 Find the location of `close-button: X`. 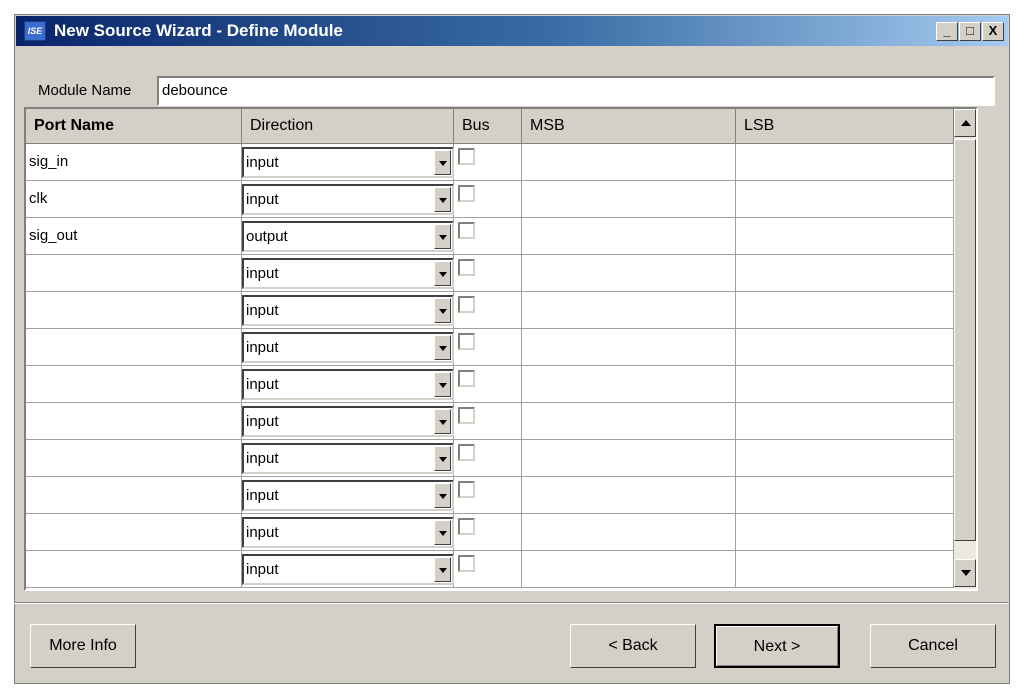

close-button: X is located at coordinates (993, 31).